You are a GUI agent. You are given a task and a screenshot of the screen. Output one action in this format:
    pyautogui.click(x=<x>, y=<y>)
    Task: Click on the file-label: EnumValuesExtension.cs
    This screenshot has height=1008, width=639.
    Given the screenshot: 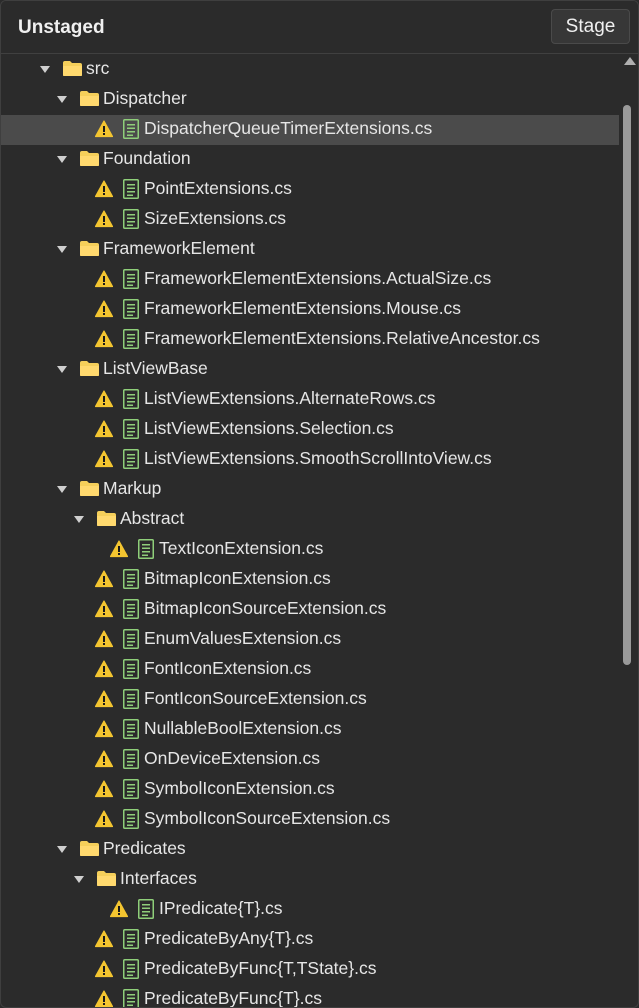 What is the action you would take?
    pyautogui.click(x=243, y=638)
    